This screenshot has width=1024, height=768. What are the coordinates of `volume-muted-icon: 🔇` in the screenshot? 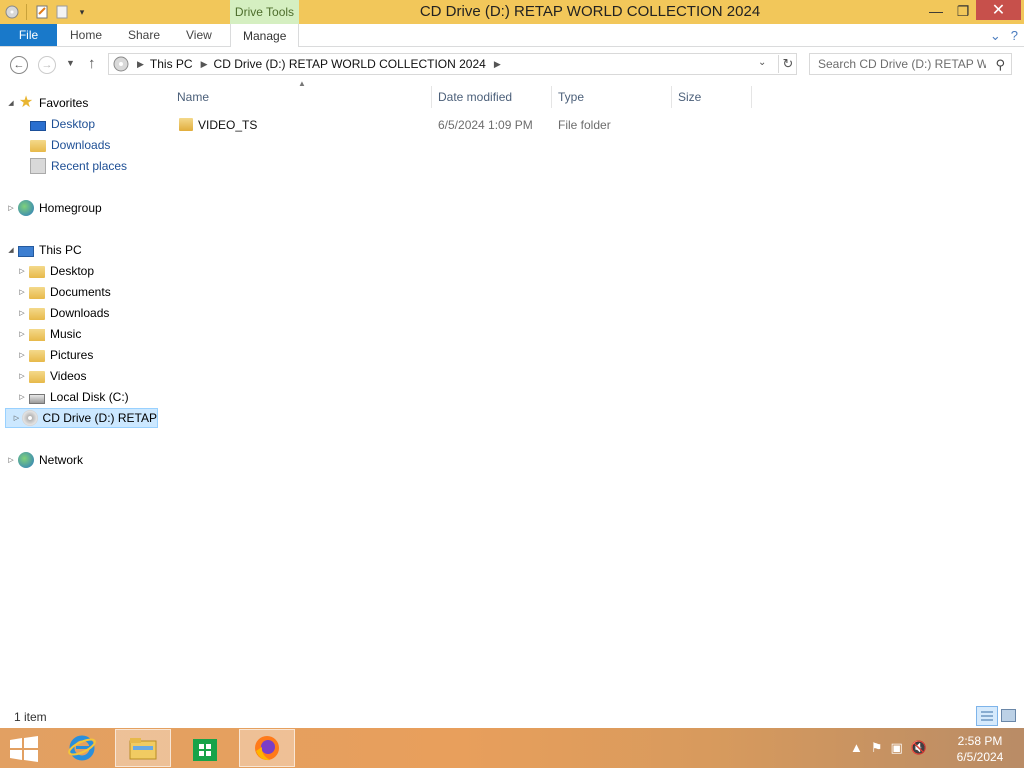 It's located at (919, 748).